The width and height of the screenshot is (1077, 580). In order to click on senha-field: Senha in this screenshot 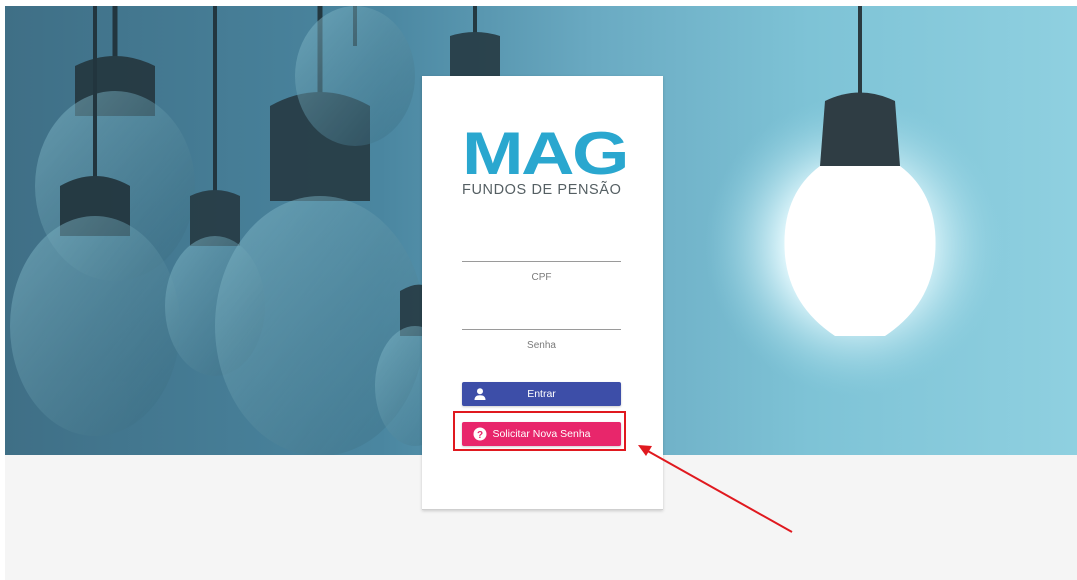, I will do `click(543, 329)`.